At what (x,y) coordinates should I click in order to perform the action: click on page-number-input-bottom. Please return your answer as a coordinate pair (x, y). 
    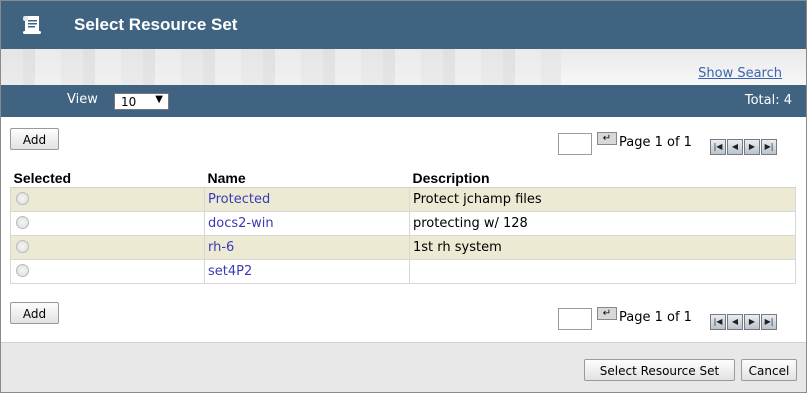
    Looking at the image, I should click on (575, 319).